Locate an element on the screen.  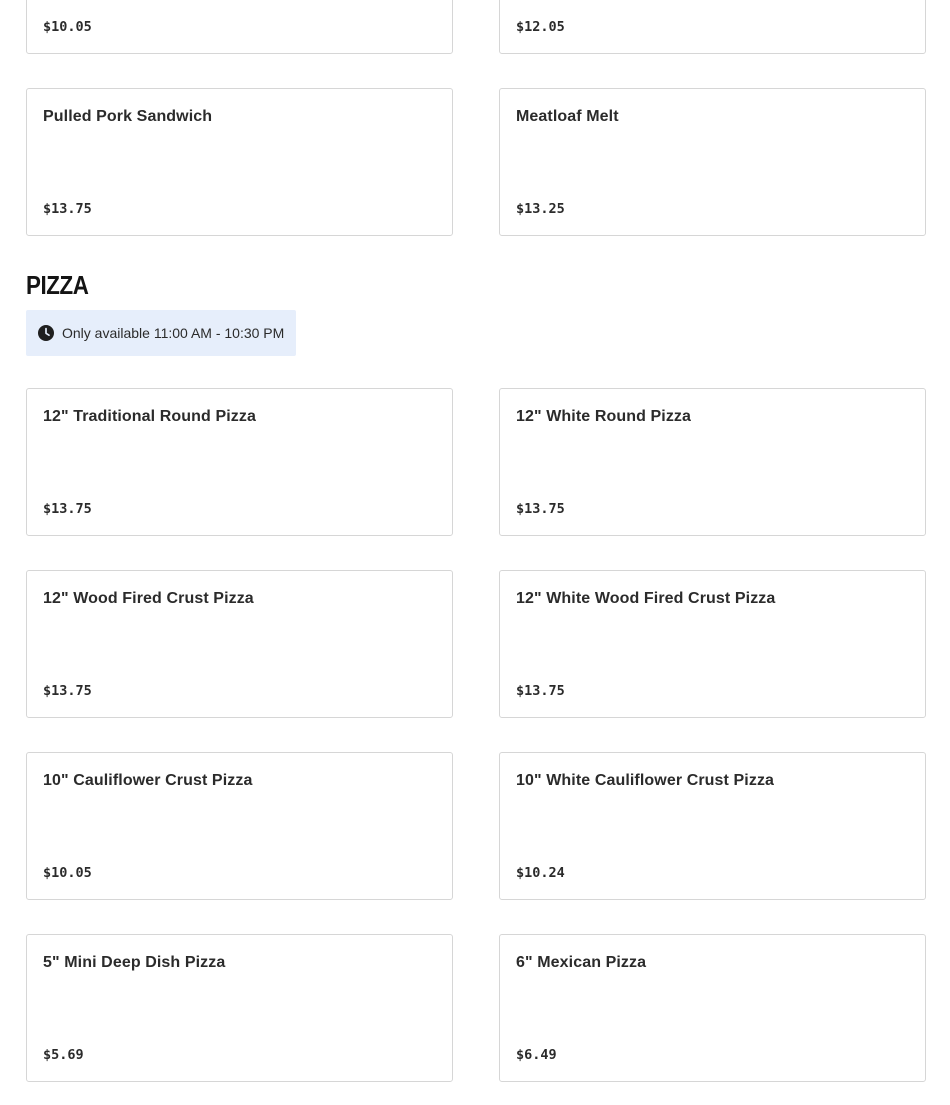
menu-item-card: Meatloaf Melt $13.25 is located at coordinates (712, 162).